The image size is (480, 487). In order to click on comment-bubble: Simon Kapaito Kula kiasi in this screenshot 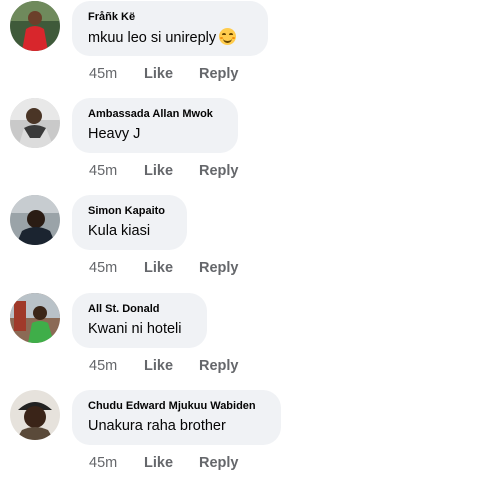, I will do `click(129, 222)`.